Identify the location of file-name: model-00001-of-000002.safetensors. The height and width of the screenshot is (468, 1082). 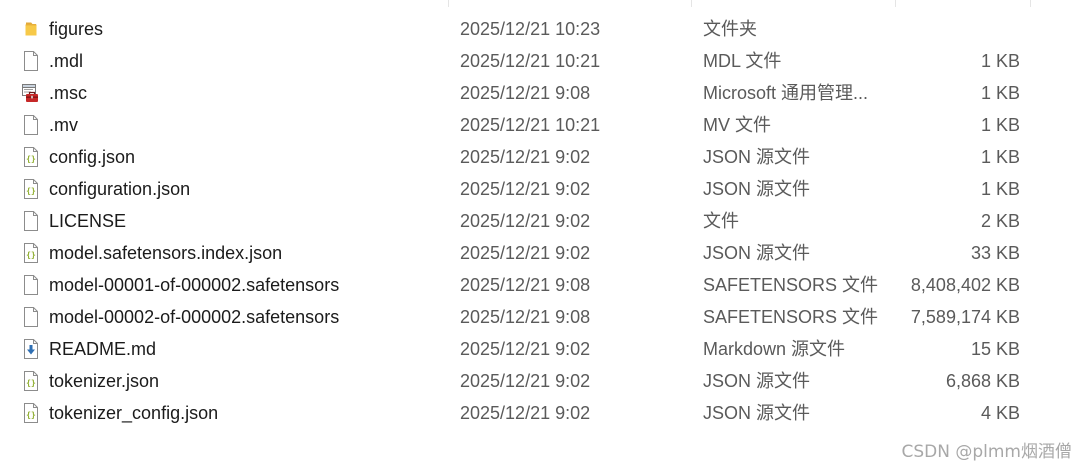
(194, 285).